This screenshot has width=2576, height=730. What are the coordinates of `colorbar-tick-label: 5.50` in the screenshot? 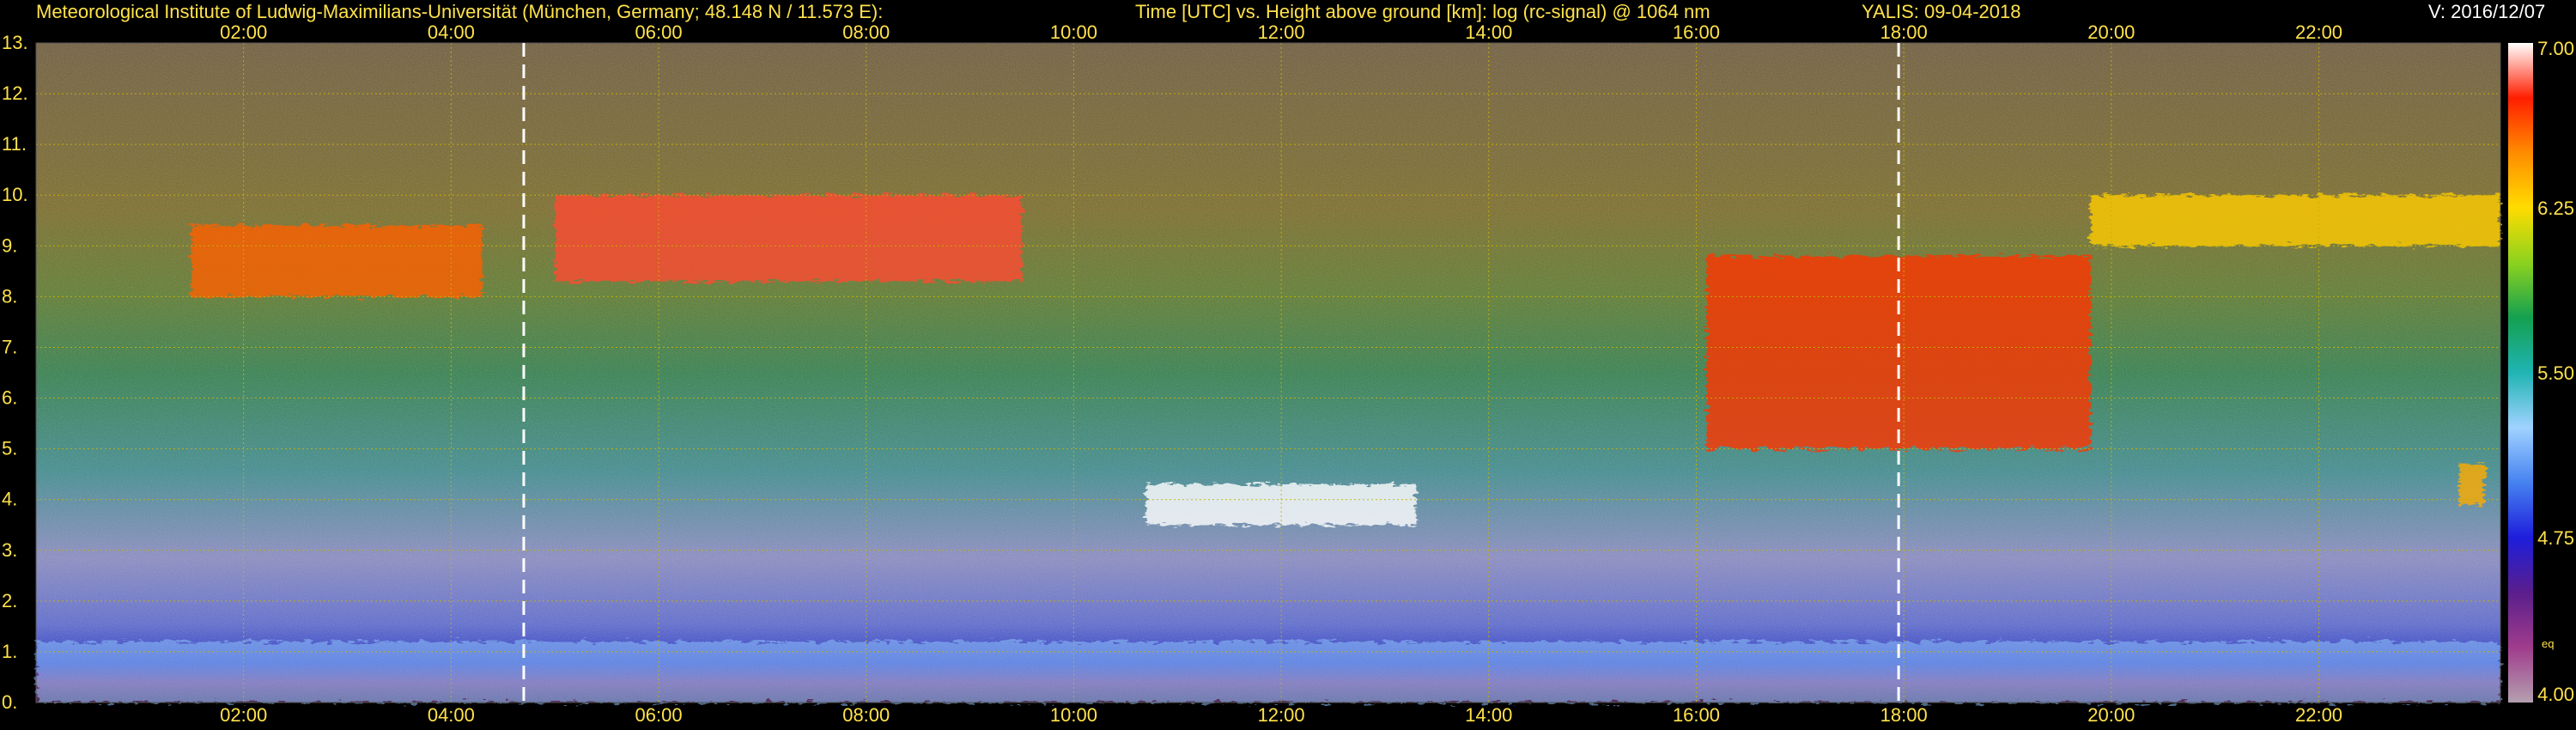 It's located at (2555, 373).